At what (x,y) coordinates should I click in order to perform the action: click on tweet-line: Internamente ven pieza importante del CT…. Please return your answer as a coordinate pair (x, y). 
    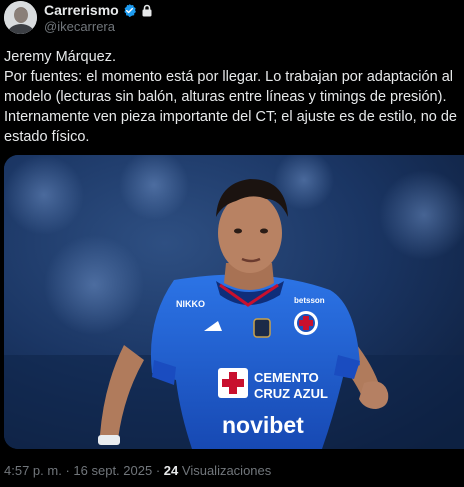
    Looking at the image, I should click on (230, 117).